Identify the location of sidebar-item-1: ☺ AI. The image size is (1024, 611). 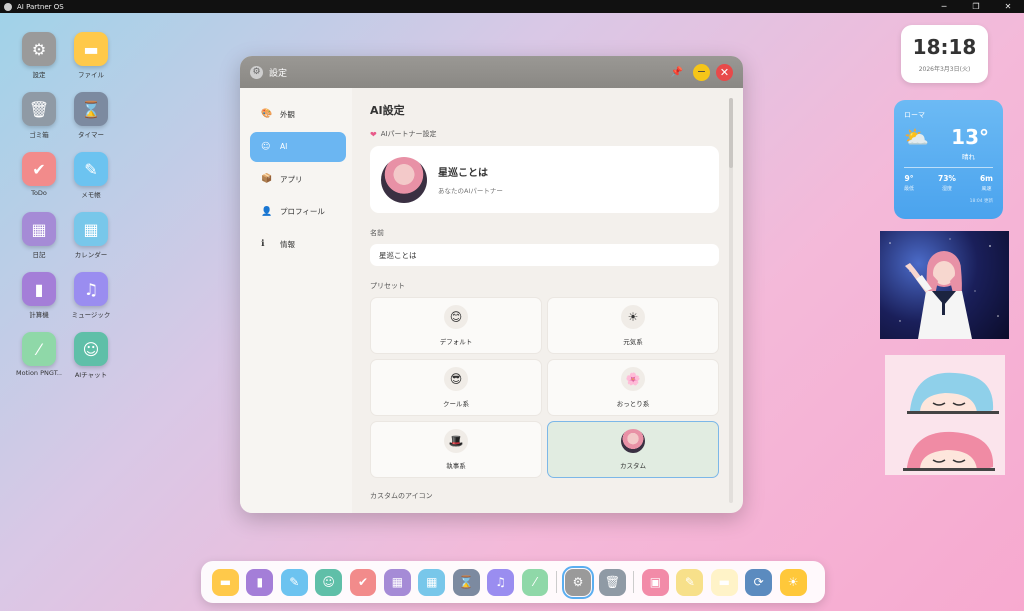
(298, 146).